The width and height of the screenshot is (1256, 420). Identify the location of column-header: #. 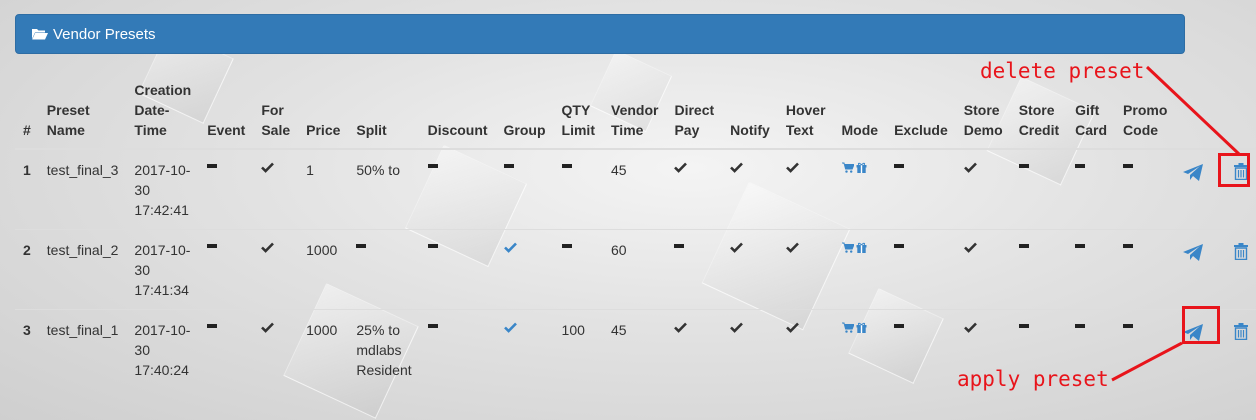
(27, 115).